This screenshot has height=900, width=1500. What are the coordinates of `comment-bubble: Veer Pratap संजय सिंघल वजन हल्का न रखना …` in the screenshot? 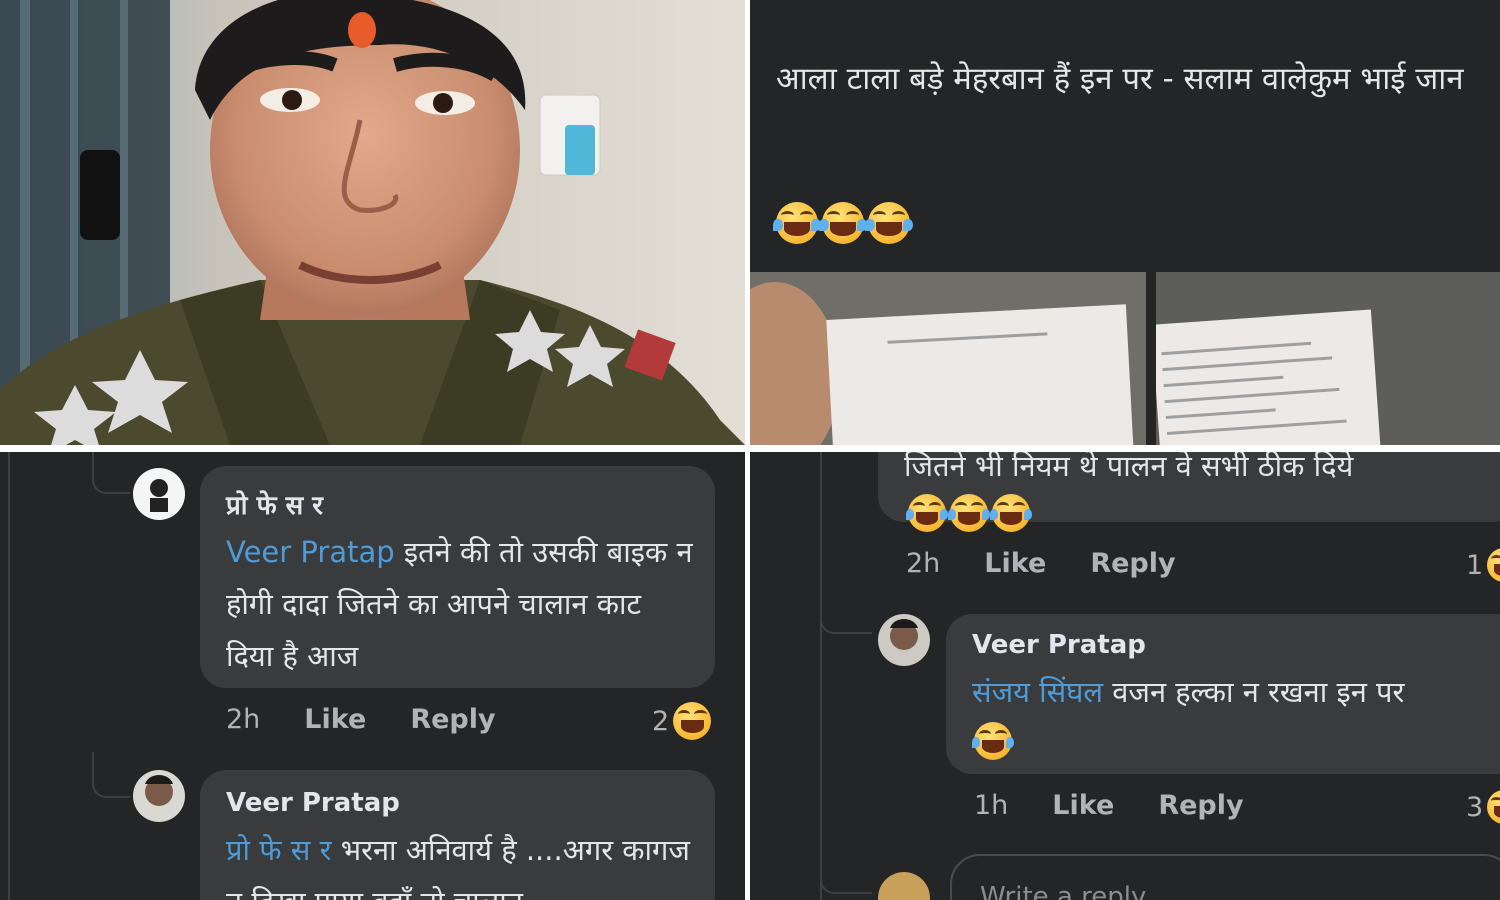 It's located at (1223, 694).